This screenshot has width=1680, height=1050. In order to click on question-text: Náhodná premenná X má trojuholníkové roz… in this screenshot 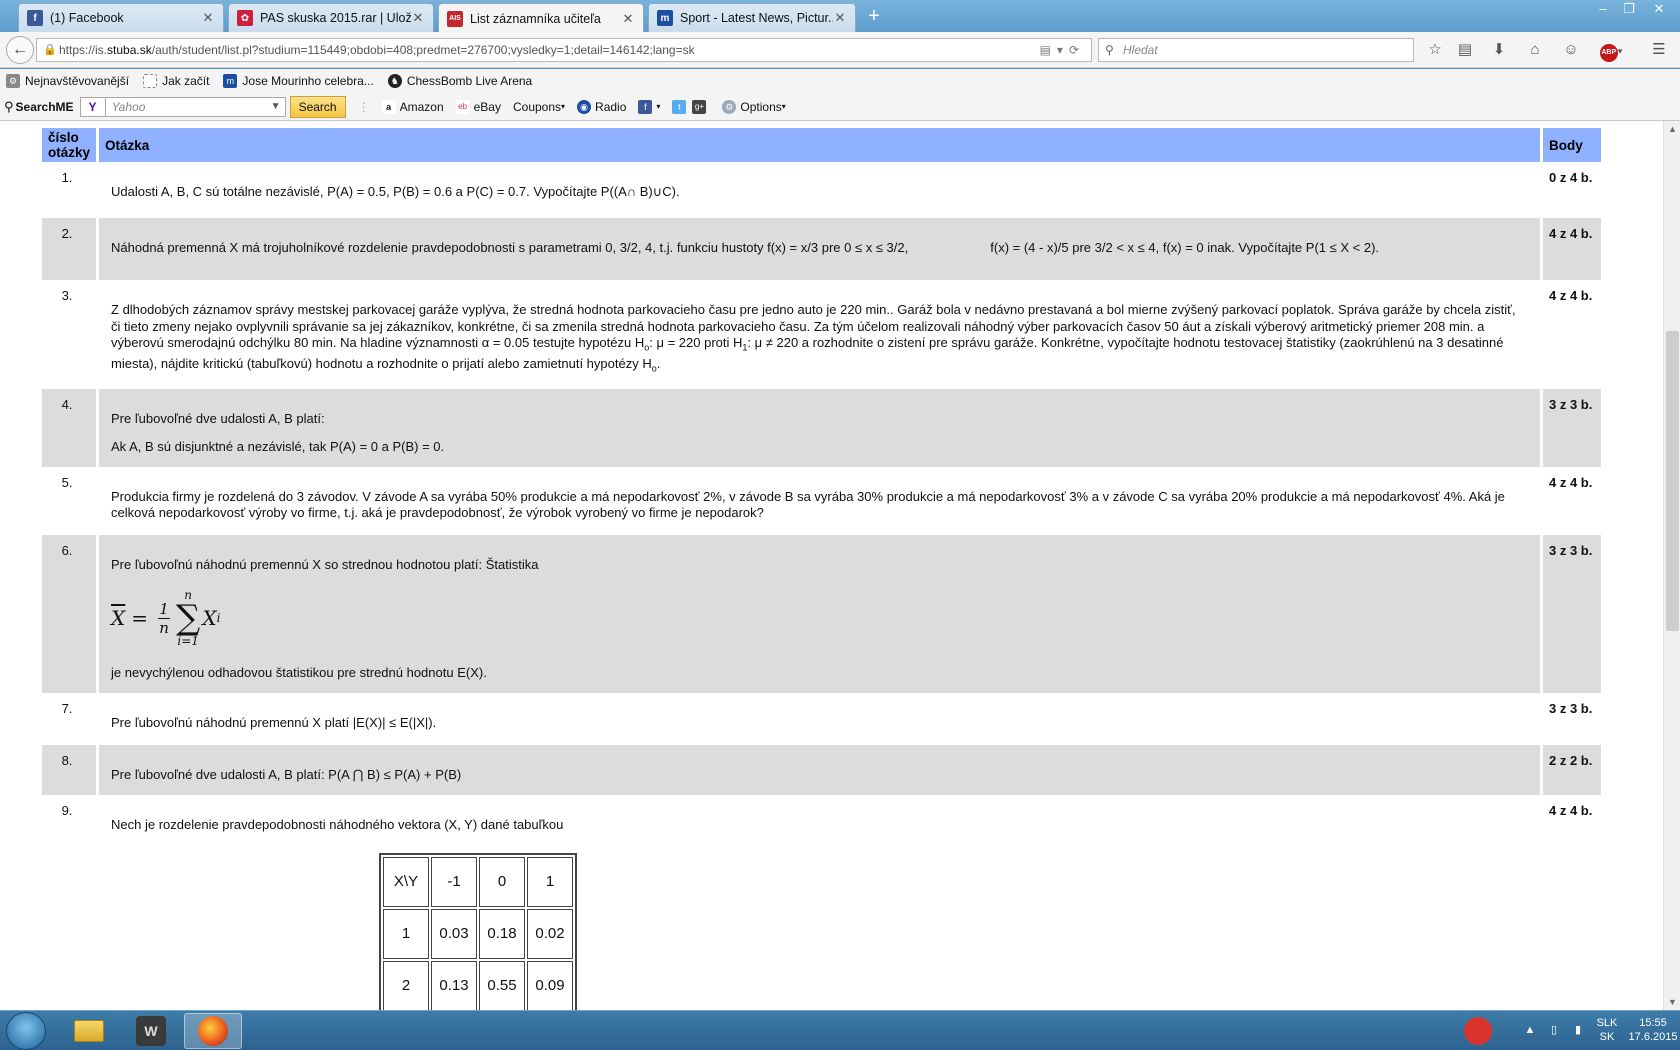, I will do `click(821, 249)`.